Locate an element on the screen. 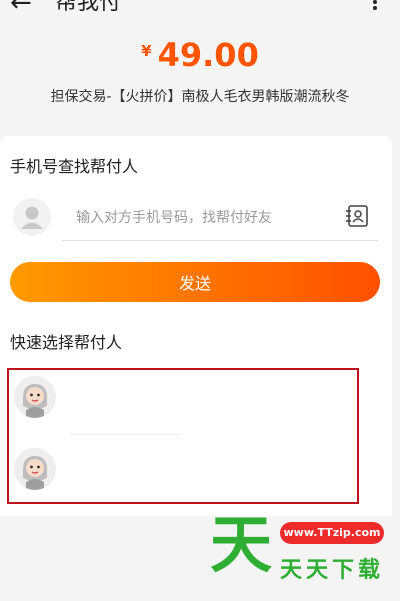 Image resolution: width=400 pixels, height=601 pixels. order-amount: ¥49.00 is located at coordinates (200, 55).